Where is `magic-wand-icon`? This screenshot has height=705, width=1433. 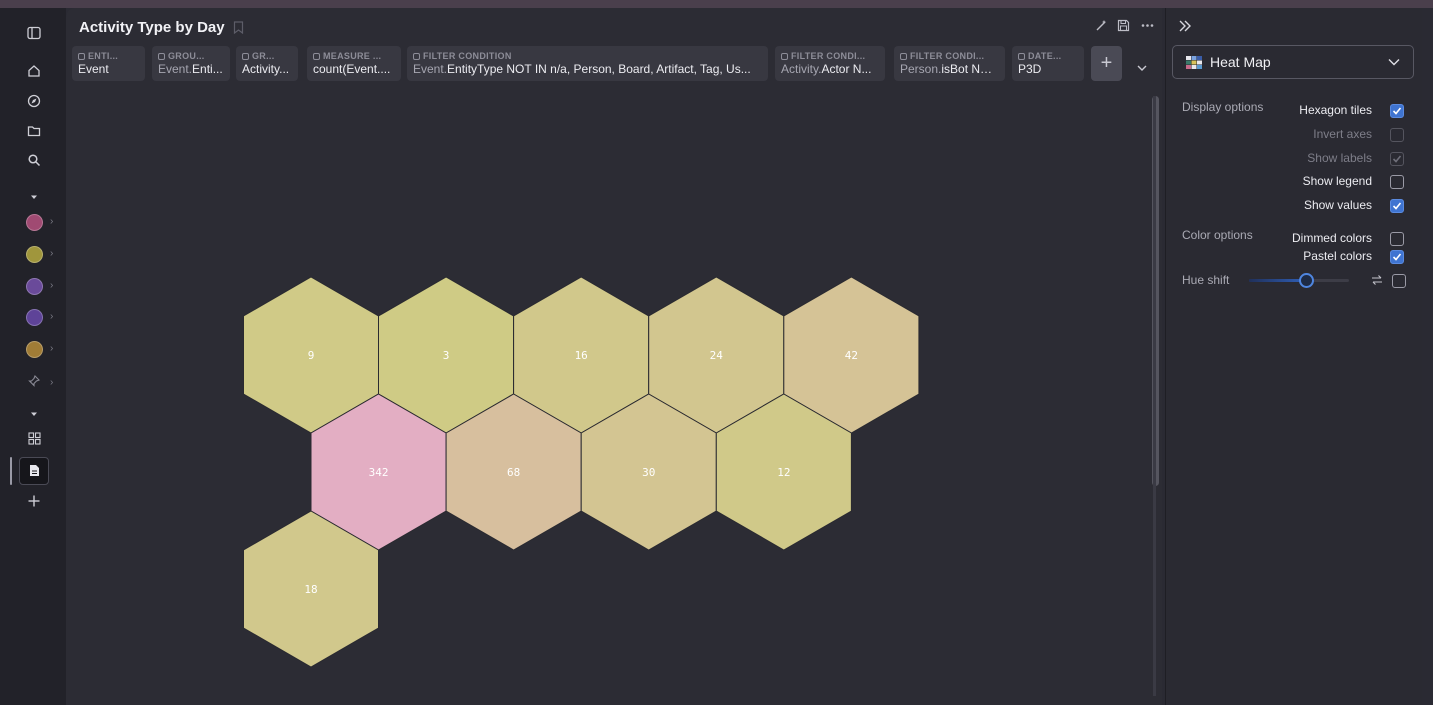 magic-wand-icon is located at coordinates (1101, 28).